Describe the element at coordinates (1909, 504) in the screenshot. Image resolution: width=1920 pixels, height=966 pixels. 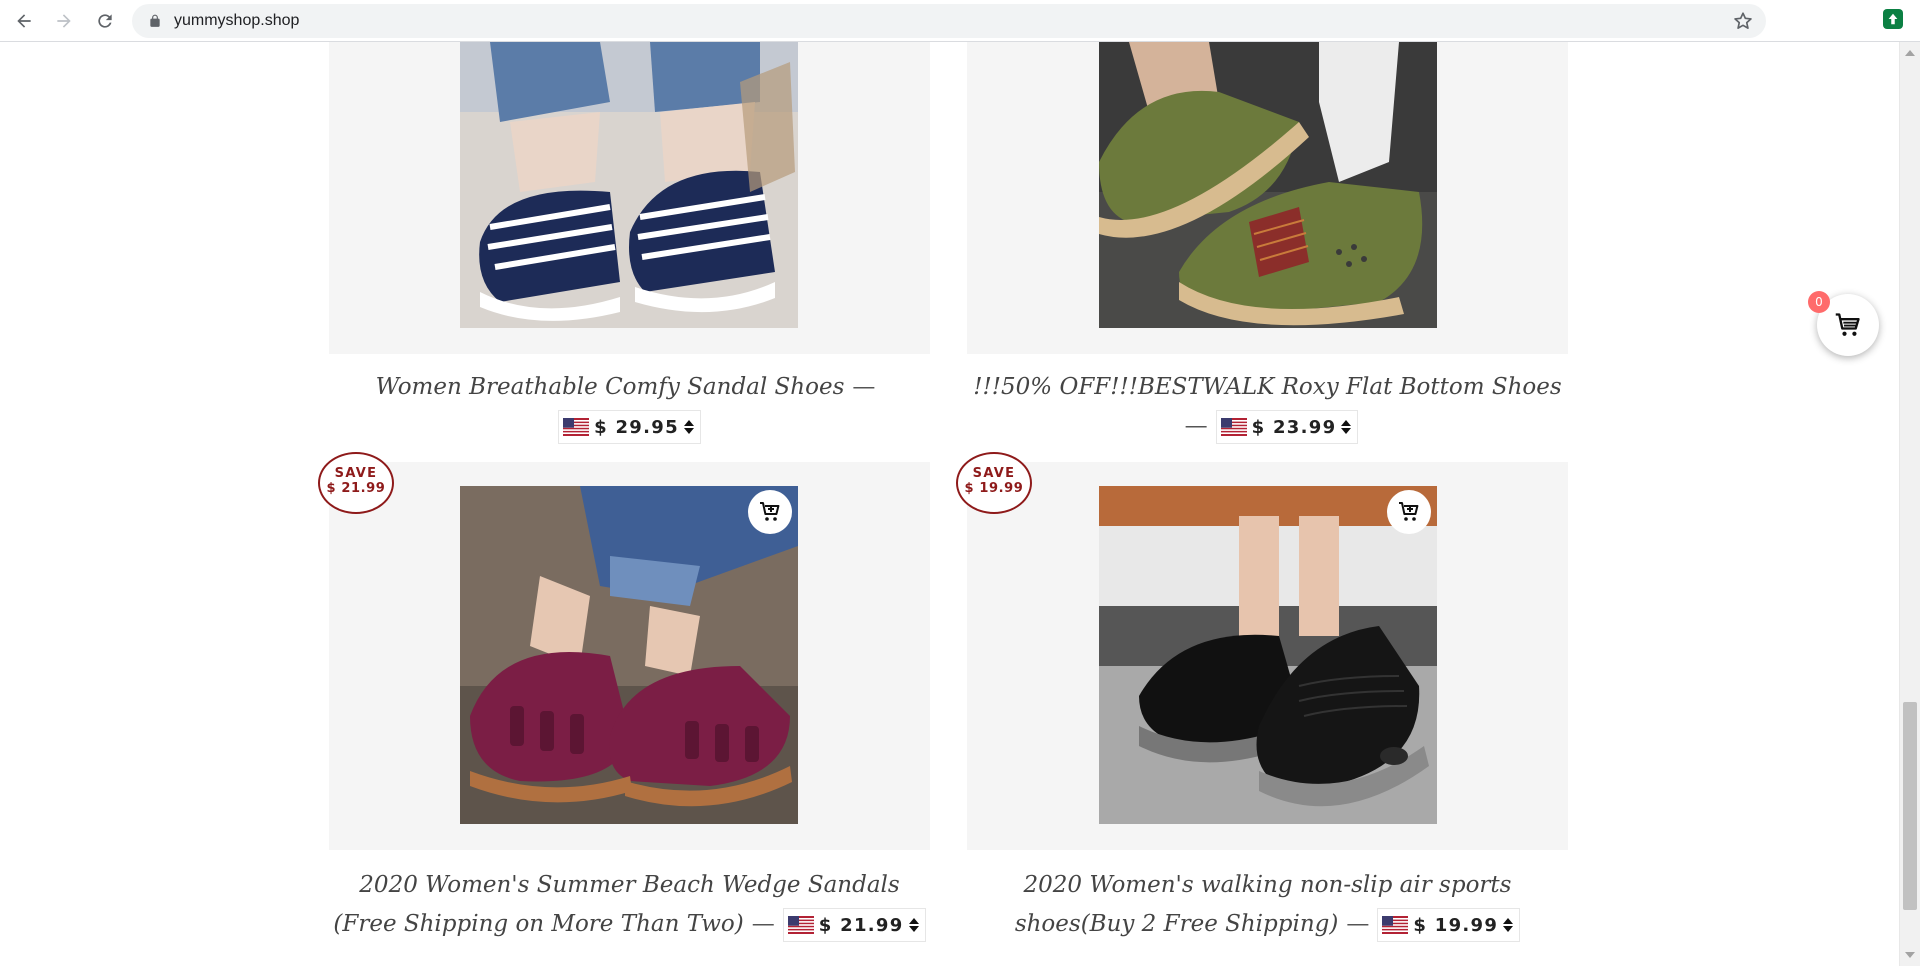
I see `page-scrollbar` at that location.